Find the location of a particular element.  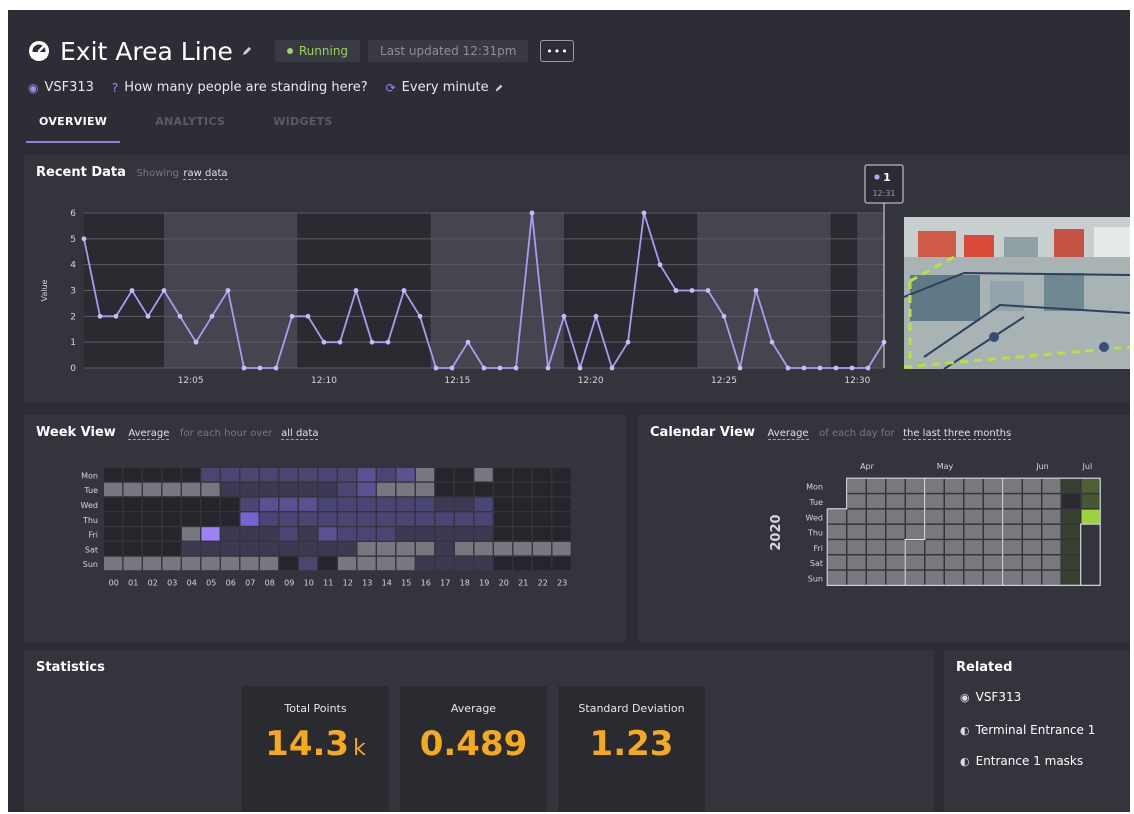

weekday-label: Fri is located at coordinates (93, 535).